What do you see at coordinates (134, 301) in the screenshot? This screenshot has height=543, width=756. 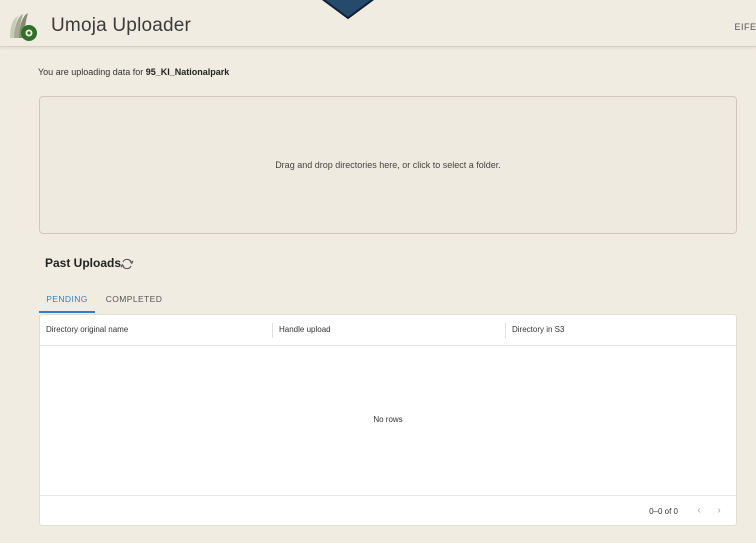 I see `tab-completed: COMPLETED` at bounding box center [134, 301].